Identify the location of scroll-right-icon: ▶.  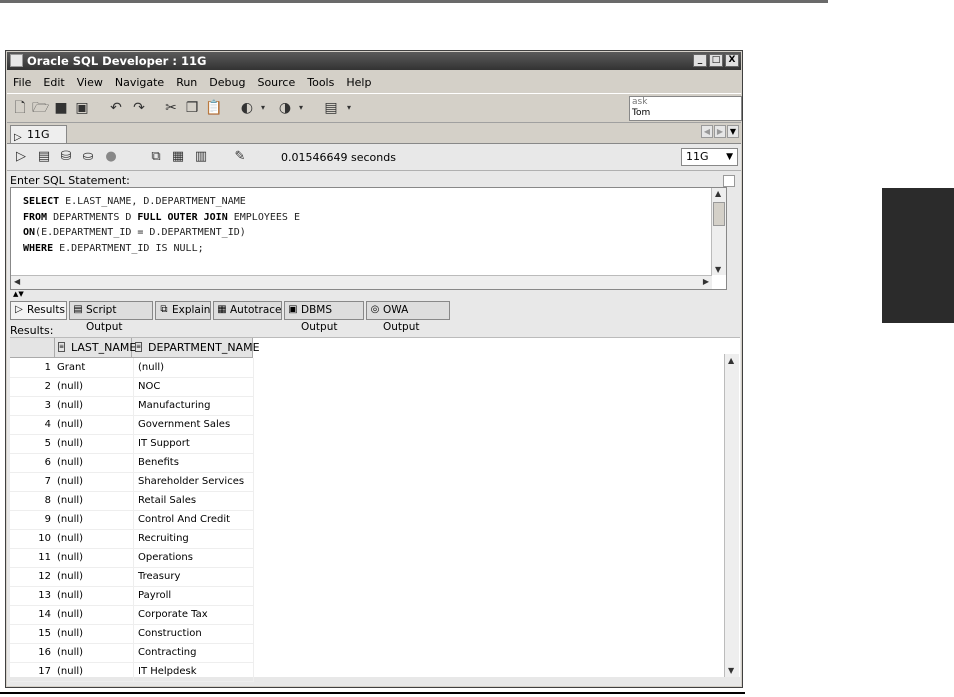
(706, 281).